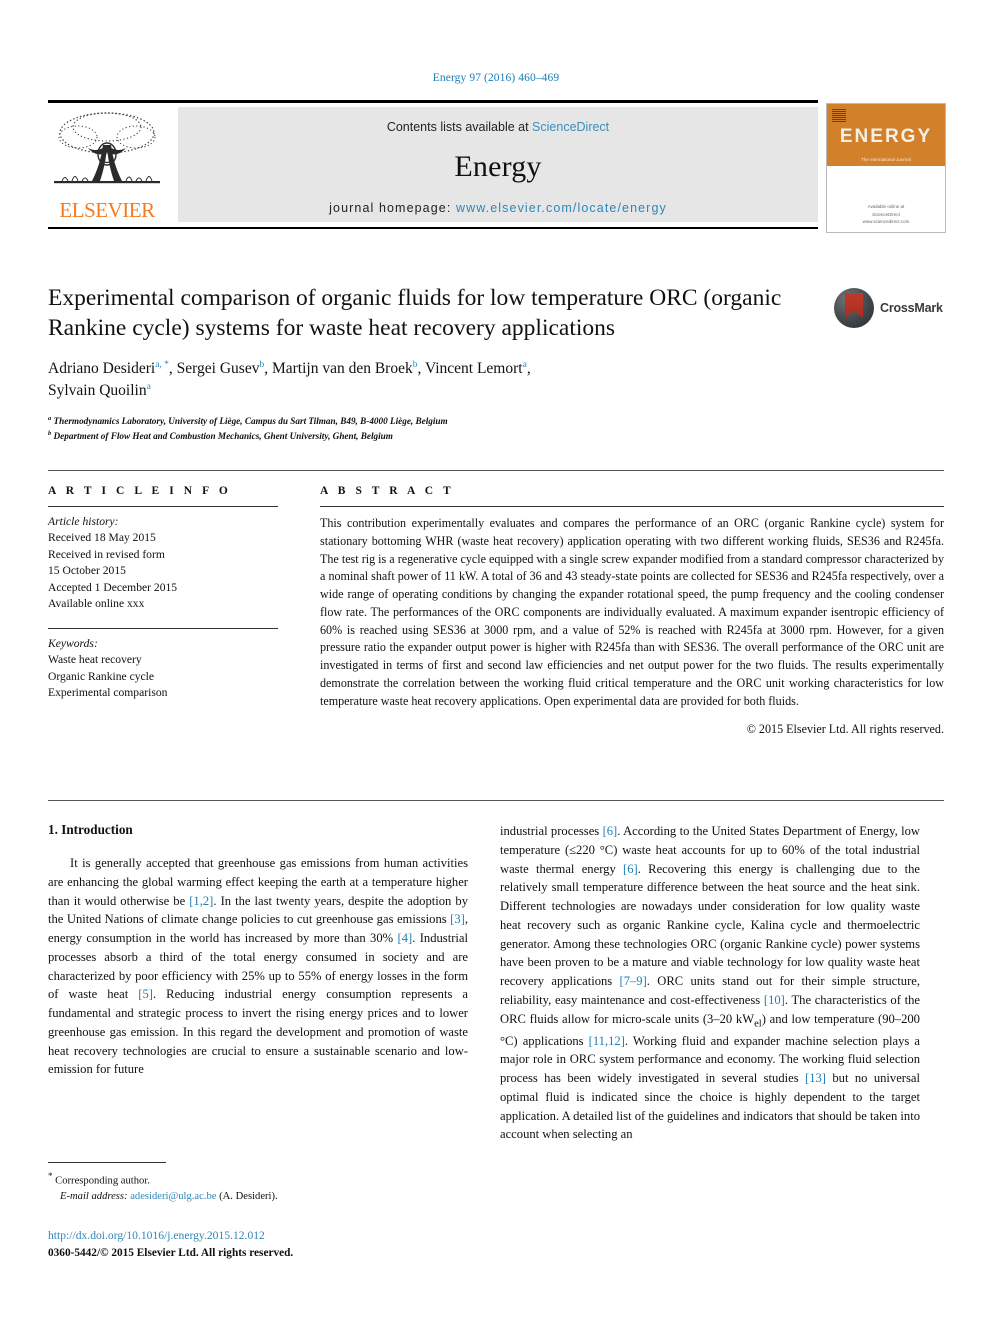 The height and width of the screenshot is (1323, 992). Describe the element at coordinates (107, 210) in the screenshot. I see `elsevier-wordmark: ELSEVIER` at that location.